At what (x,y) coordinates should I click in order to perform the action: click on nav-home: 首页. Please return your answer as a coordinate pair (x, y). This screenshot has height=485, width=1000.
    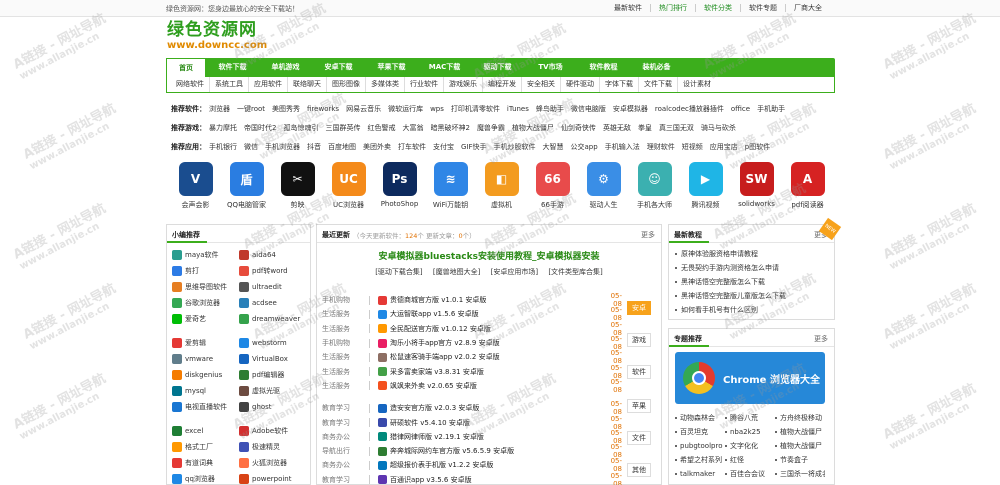
    Looking at the image, I should click on (186, 67).